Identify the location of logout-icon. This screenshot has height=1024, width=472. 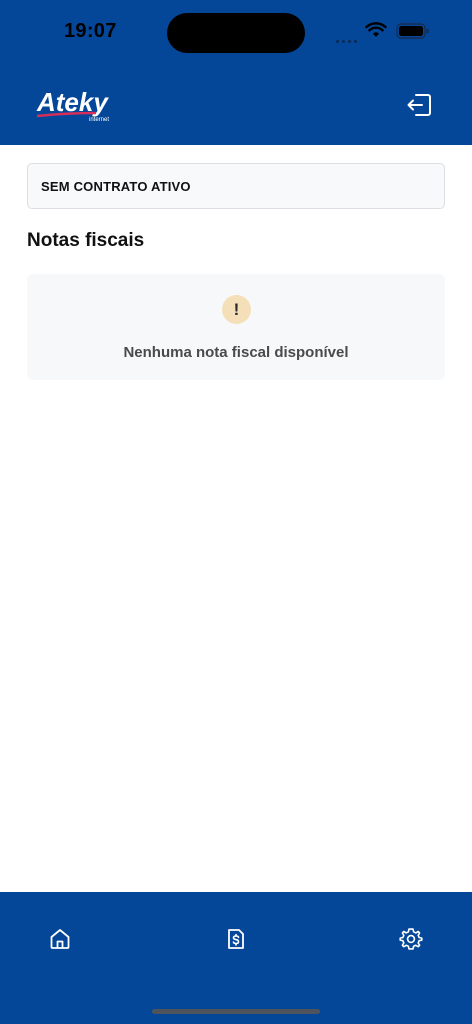
(419, 105).